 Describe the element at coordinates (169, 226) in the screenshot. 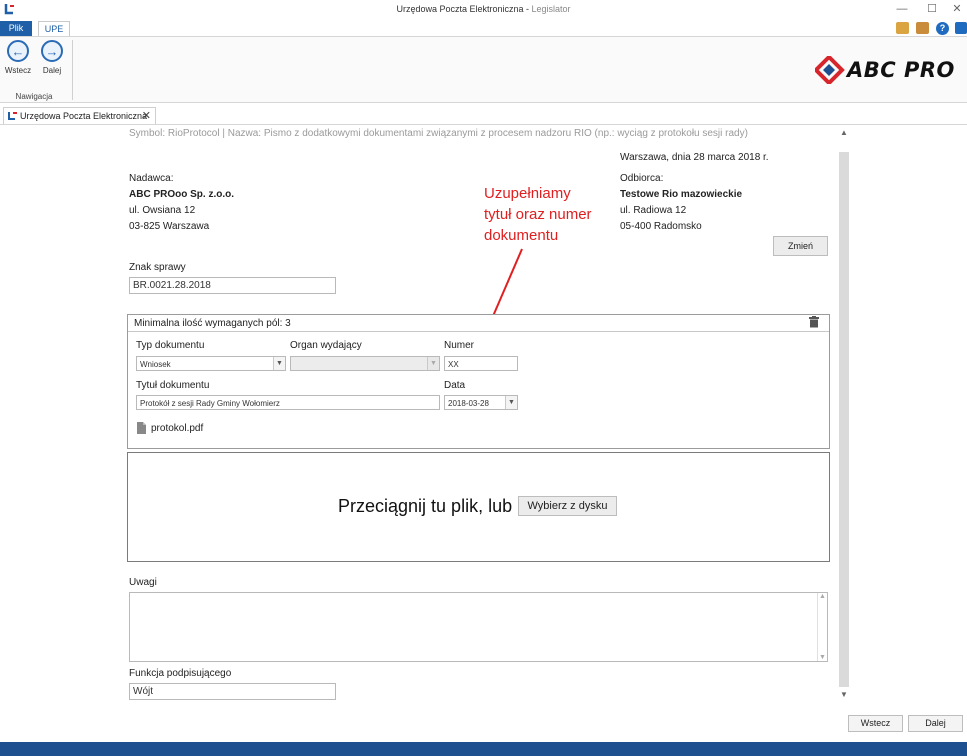

I see `sender-city: 03-825 Warszawa` at that location.